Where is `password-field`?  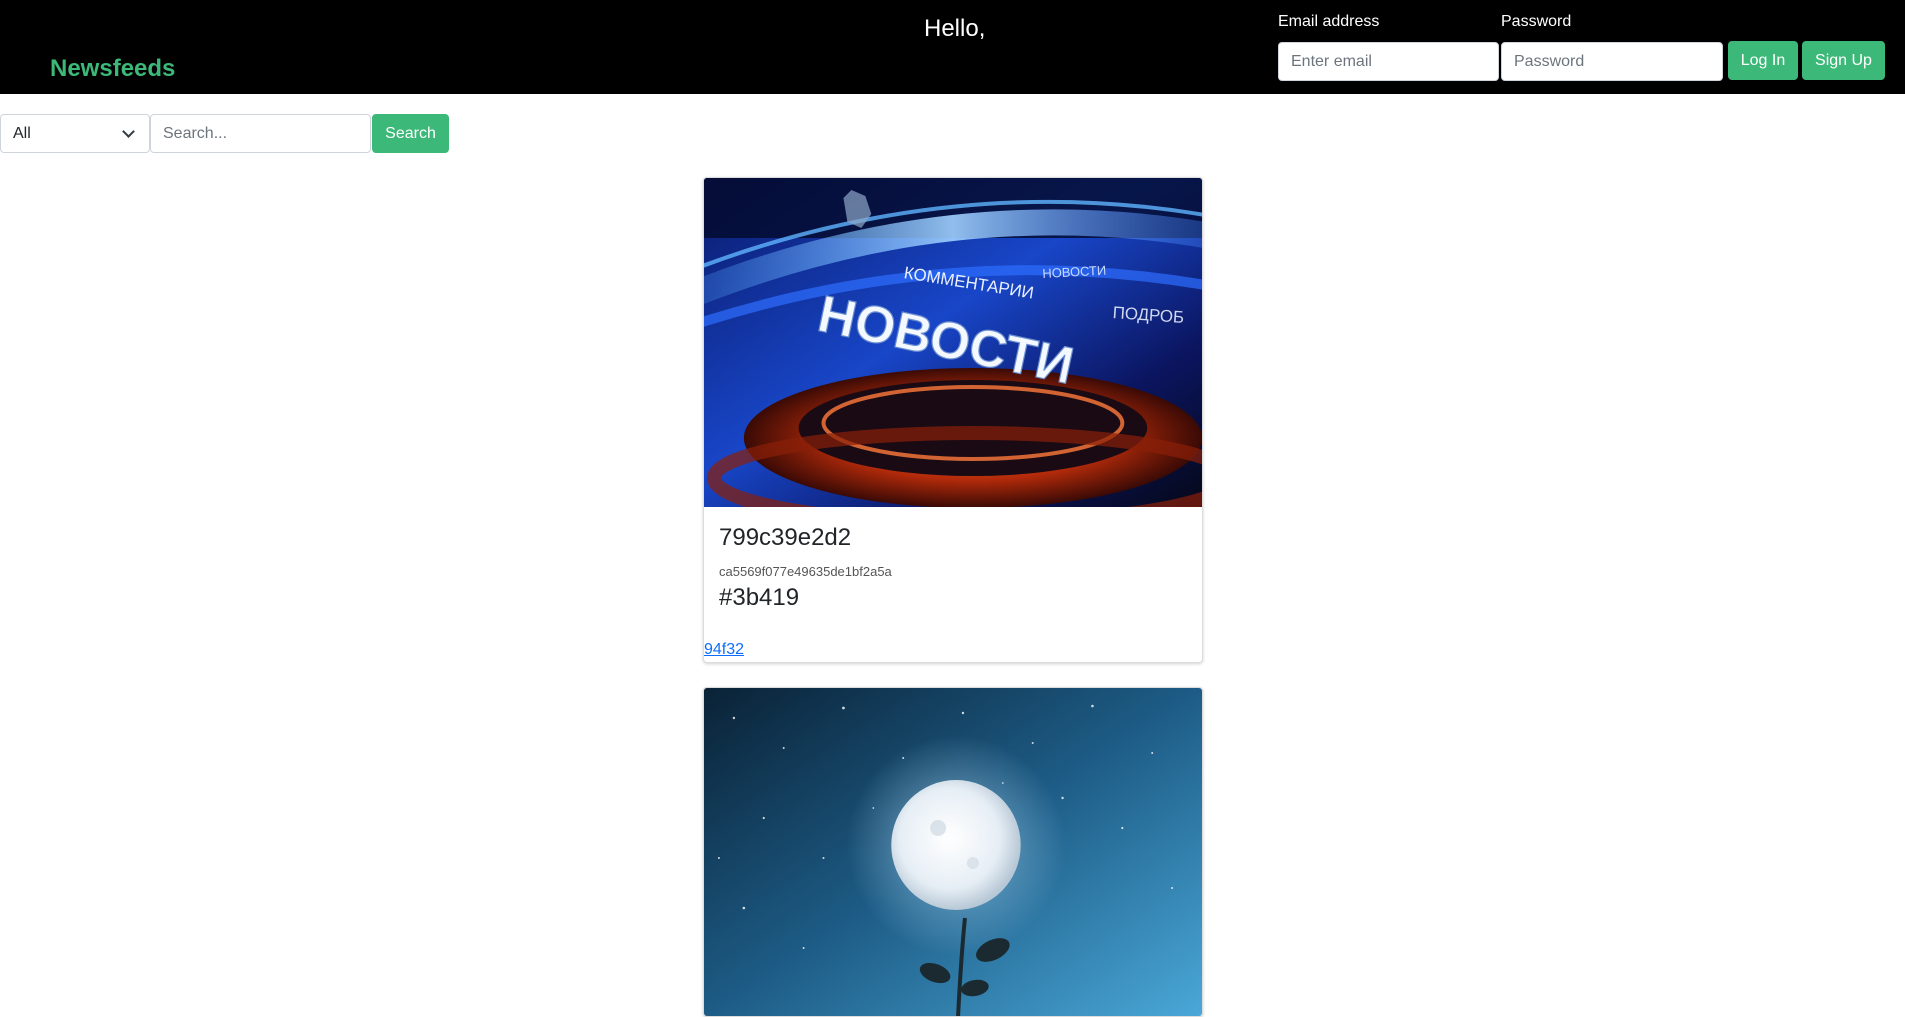 password-field is located at coordinates (1612, 61).